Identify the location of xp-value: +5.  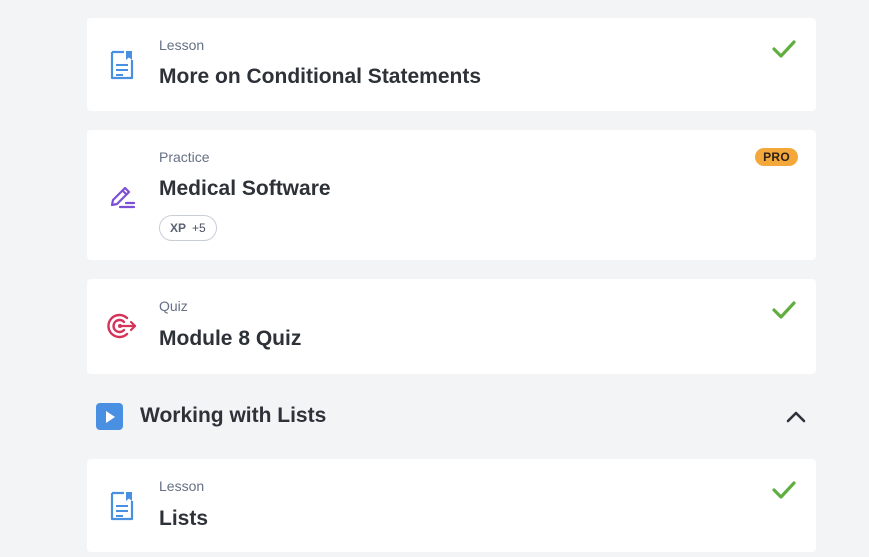
(199, 228).